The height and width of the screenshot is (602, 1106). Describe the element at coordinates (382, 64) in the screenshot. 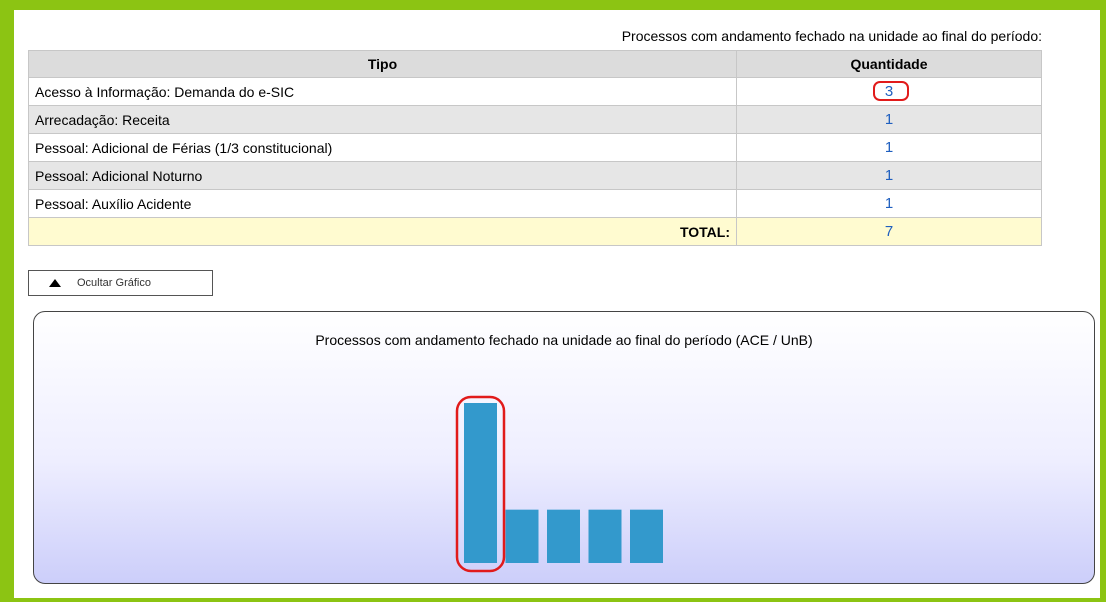

I see `column-header-tipo: Tipo` at that location.